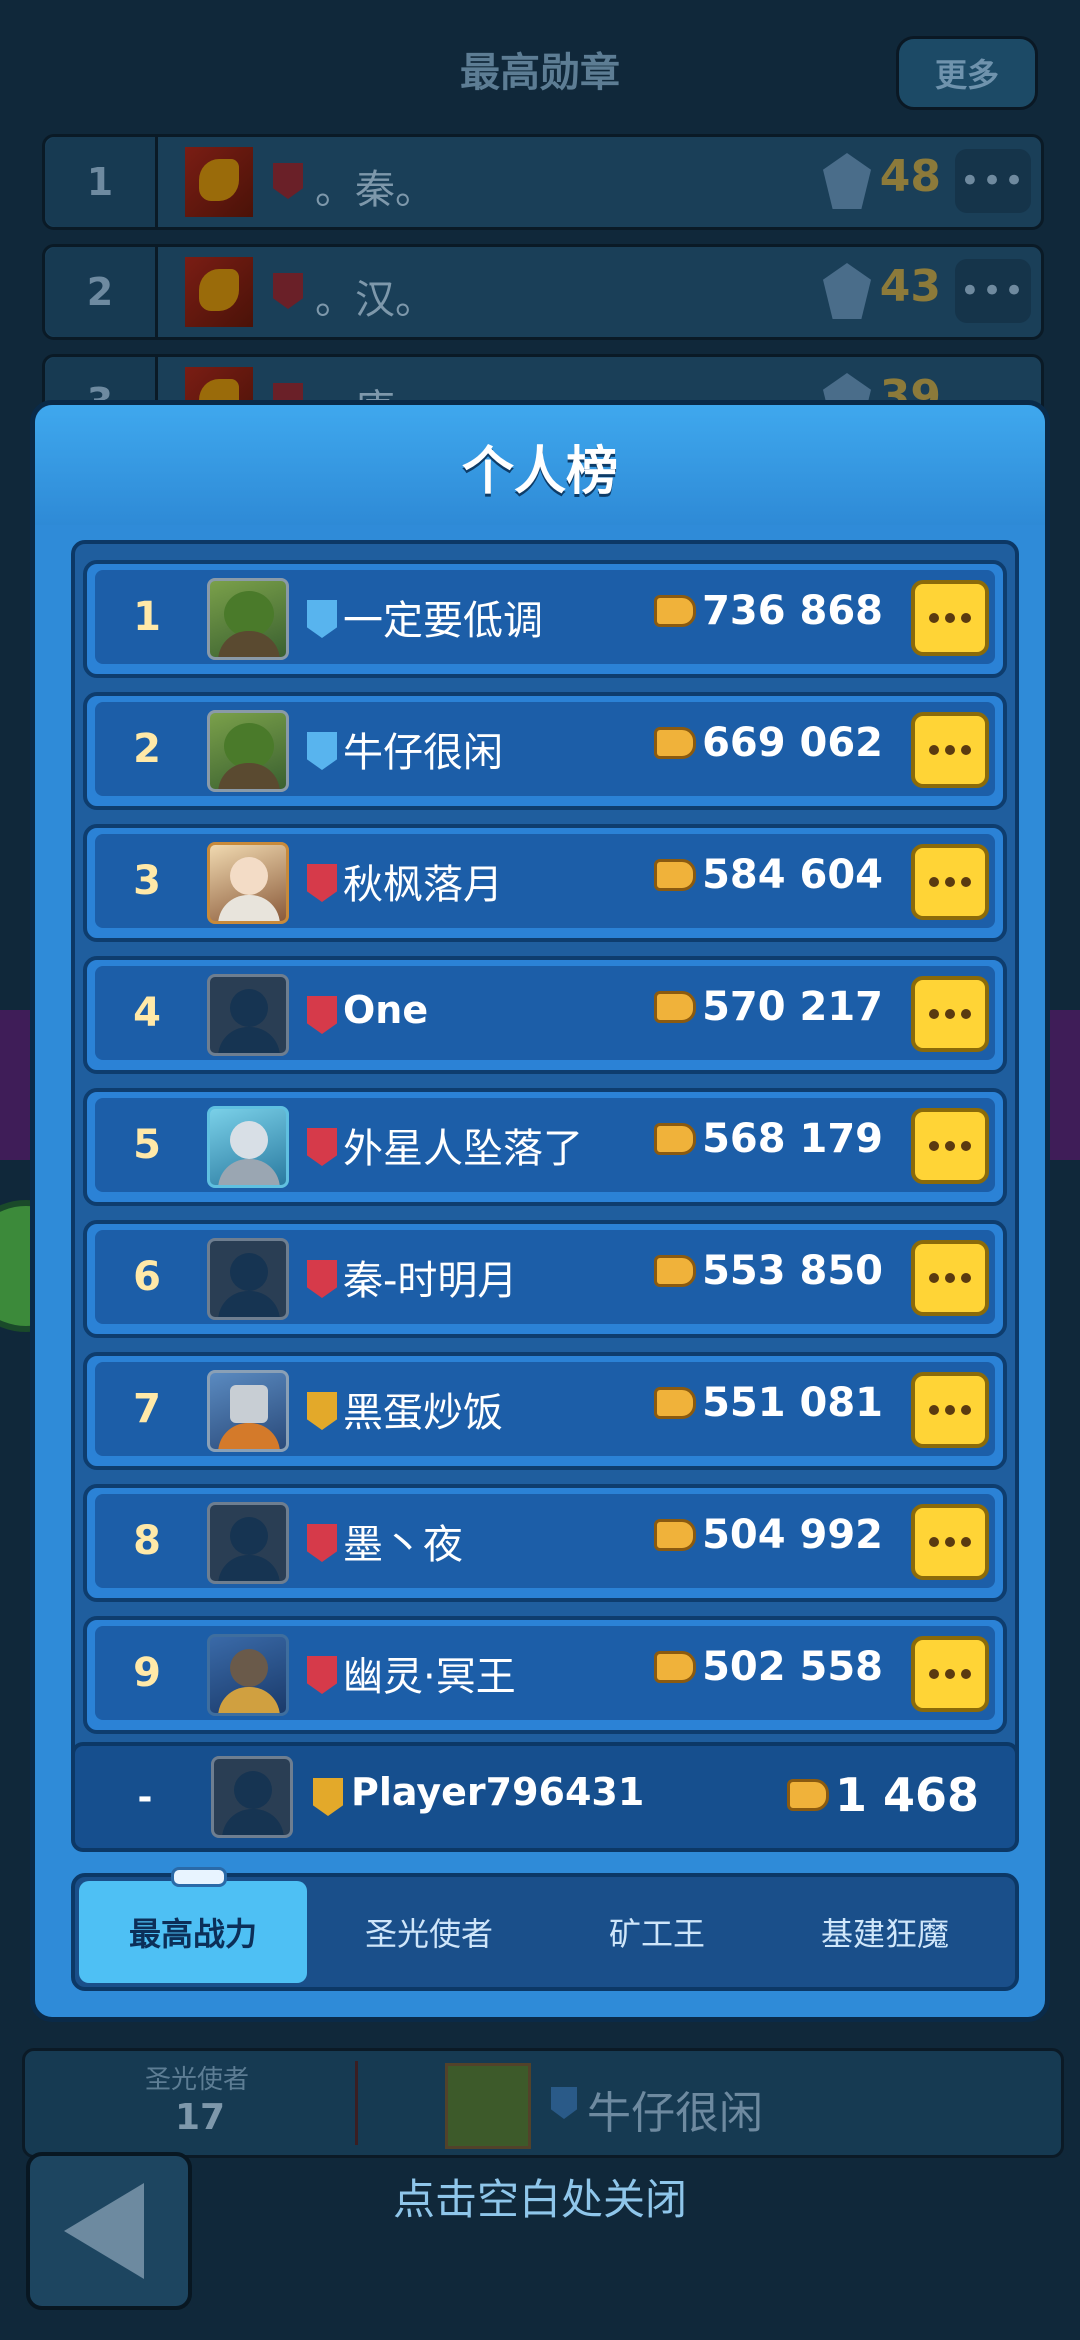  What do you see at coordinates (356, 2103) in the screenshot?
I see `divider` at bounding box center [356, 2103].